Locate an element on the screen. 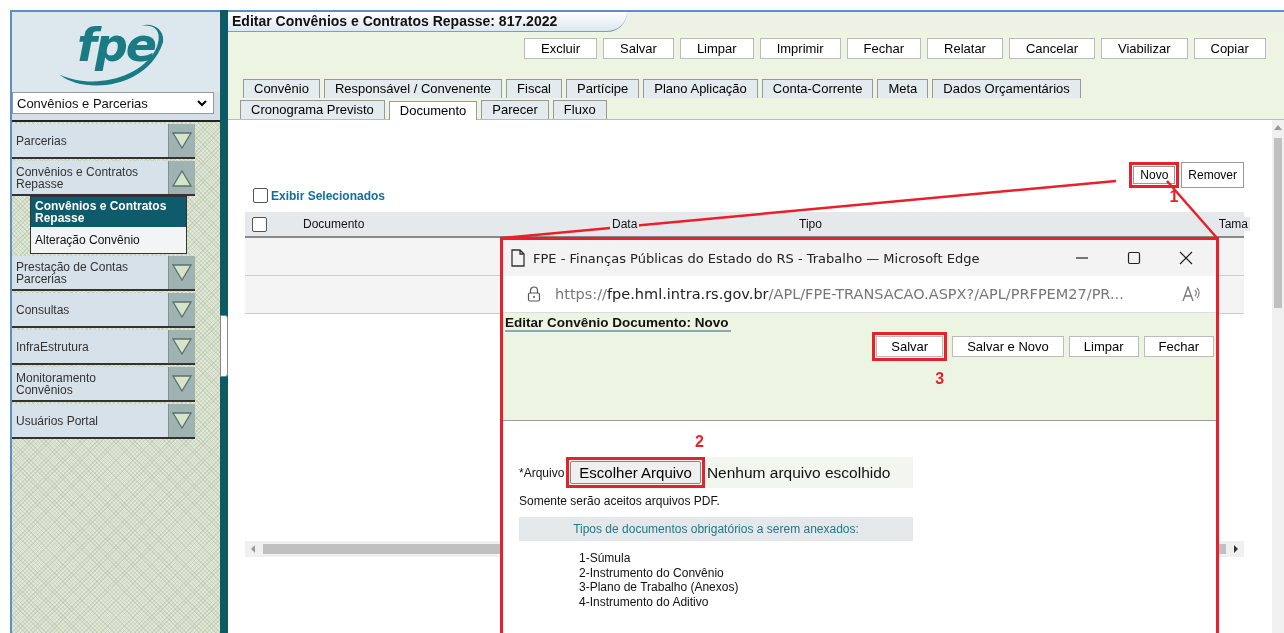 This screenshot has height=633, width=1284. required-documents-heading: Tipos de documentos obrigatórios a serem anexados: is located at coordinates (716, 529).